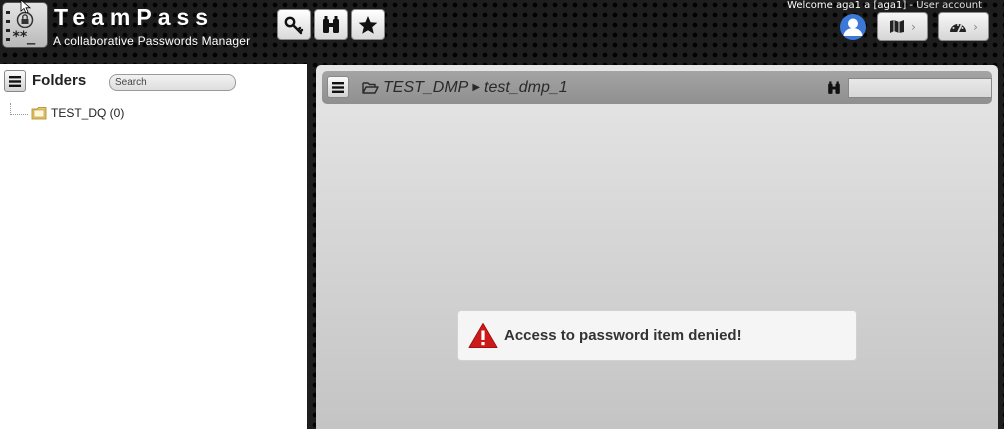 This screenshot has height=429, width=1004. Describe the element at coordinates (958, 28) in the screenshot. I see `dashboard-icon` at that location.